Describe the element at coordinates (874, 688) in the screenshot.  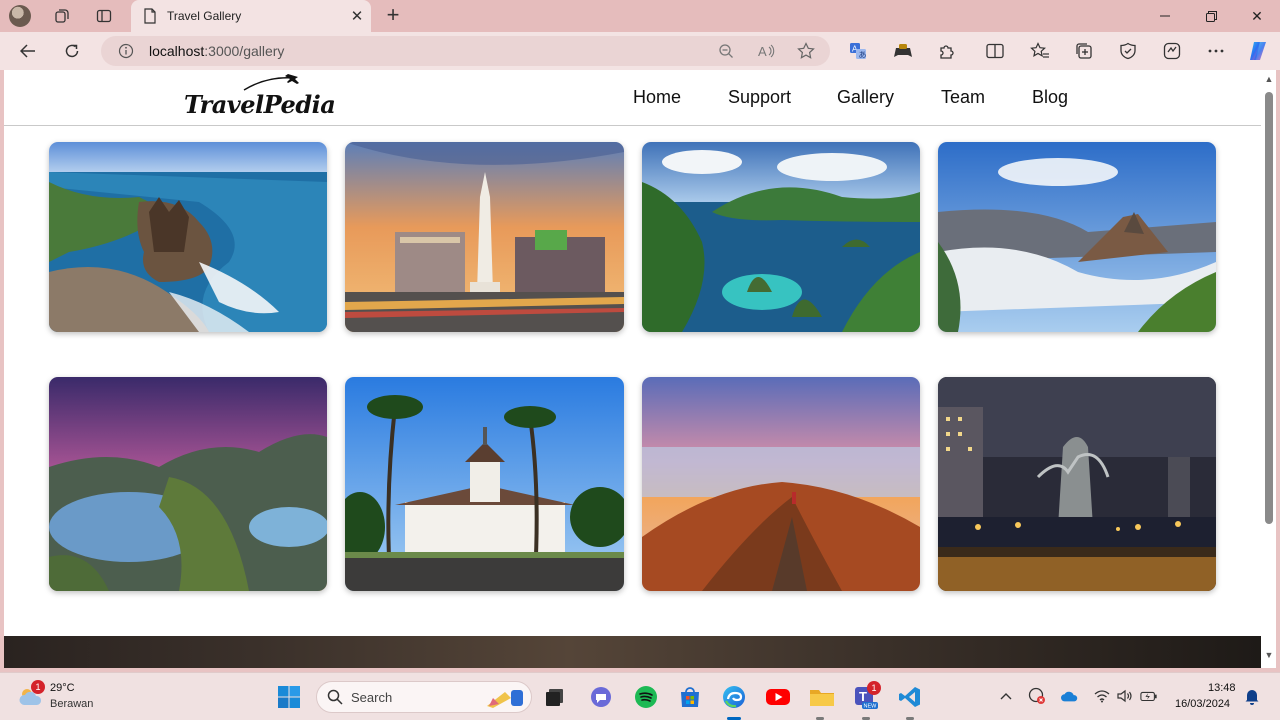
I see `teams-badge: 1` at that location.